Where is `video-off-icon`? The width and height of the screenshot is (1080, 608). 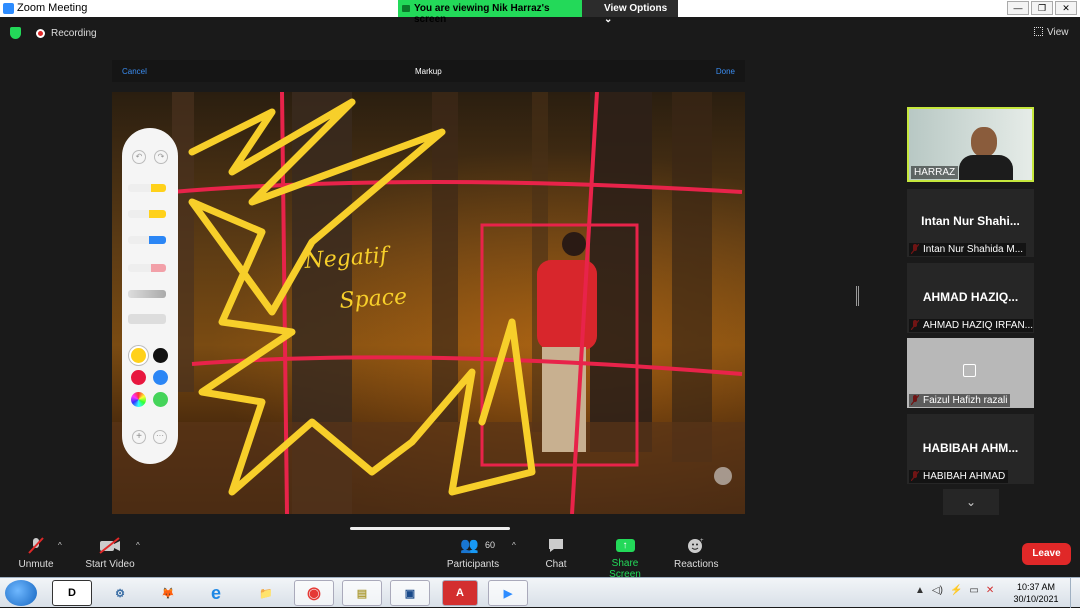
video-off-icon is located at coordinates (109, 545).